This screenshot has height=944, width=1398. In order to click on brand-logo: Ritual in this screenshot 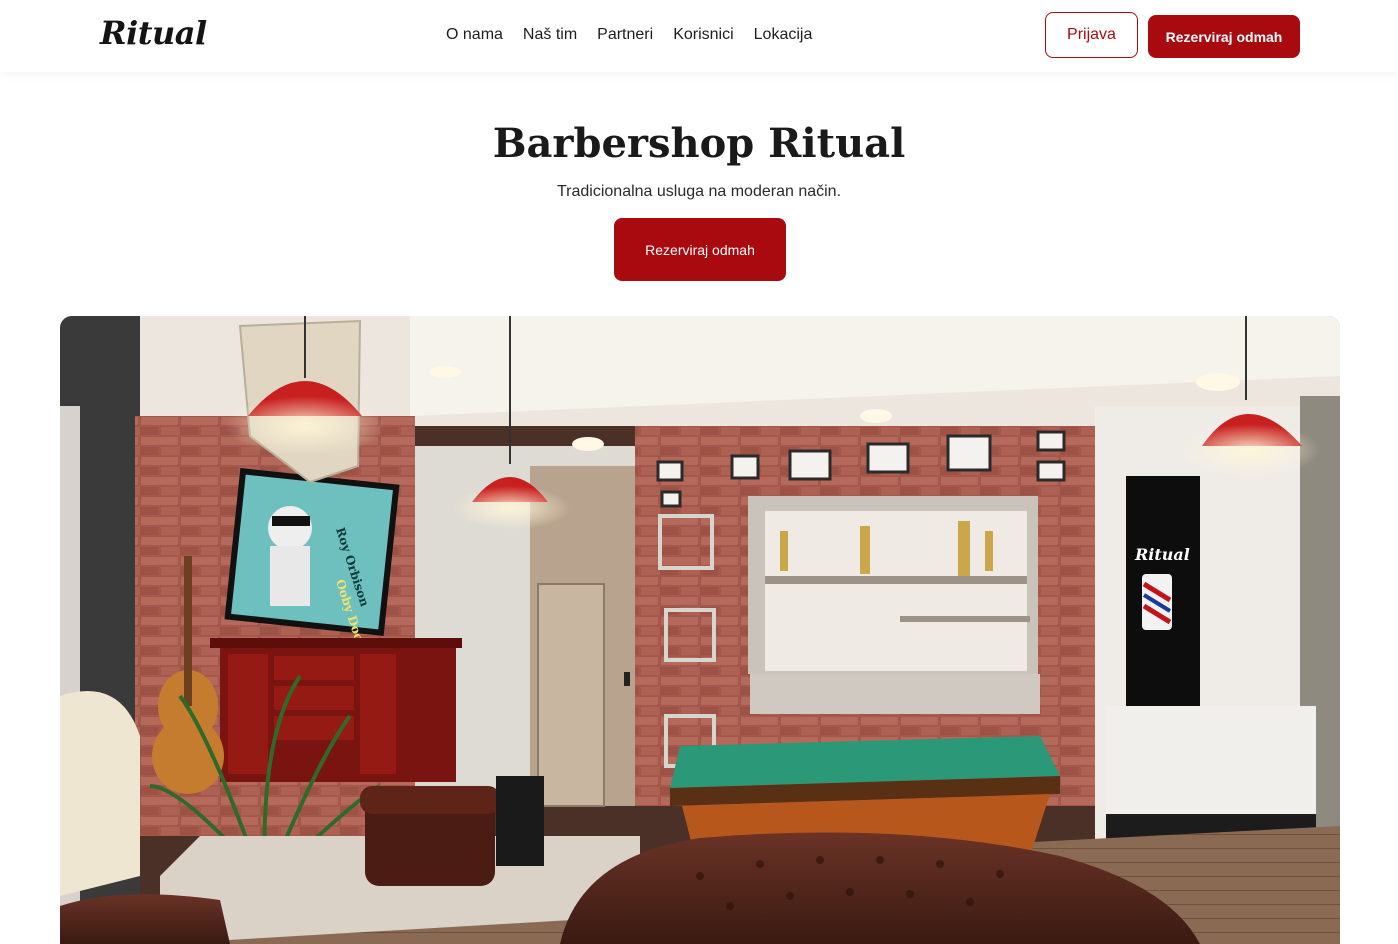, I will do `click(153, 33)`.